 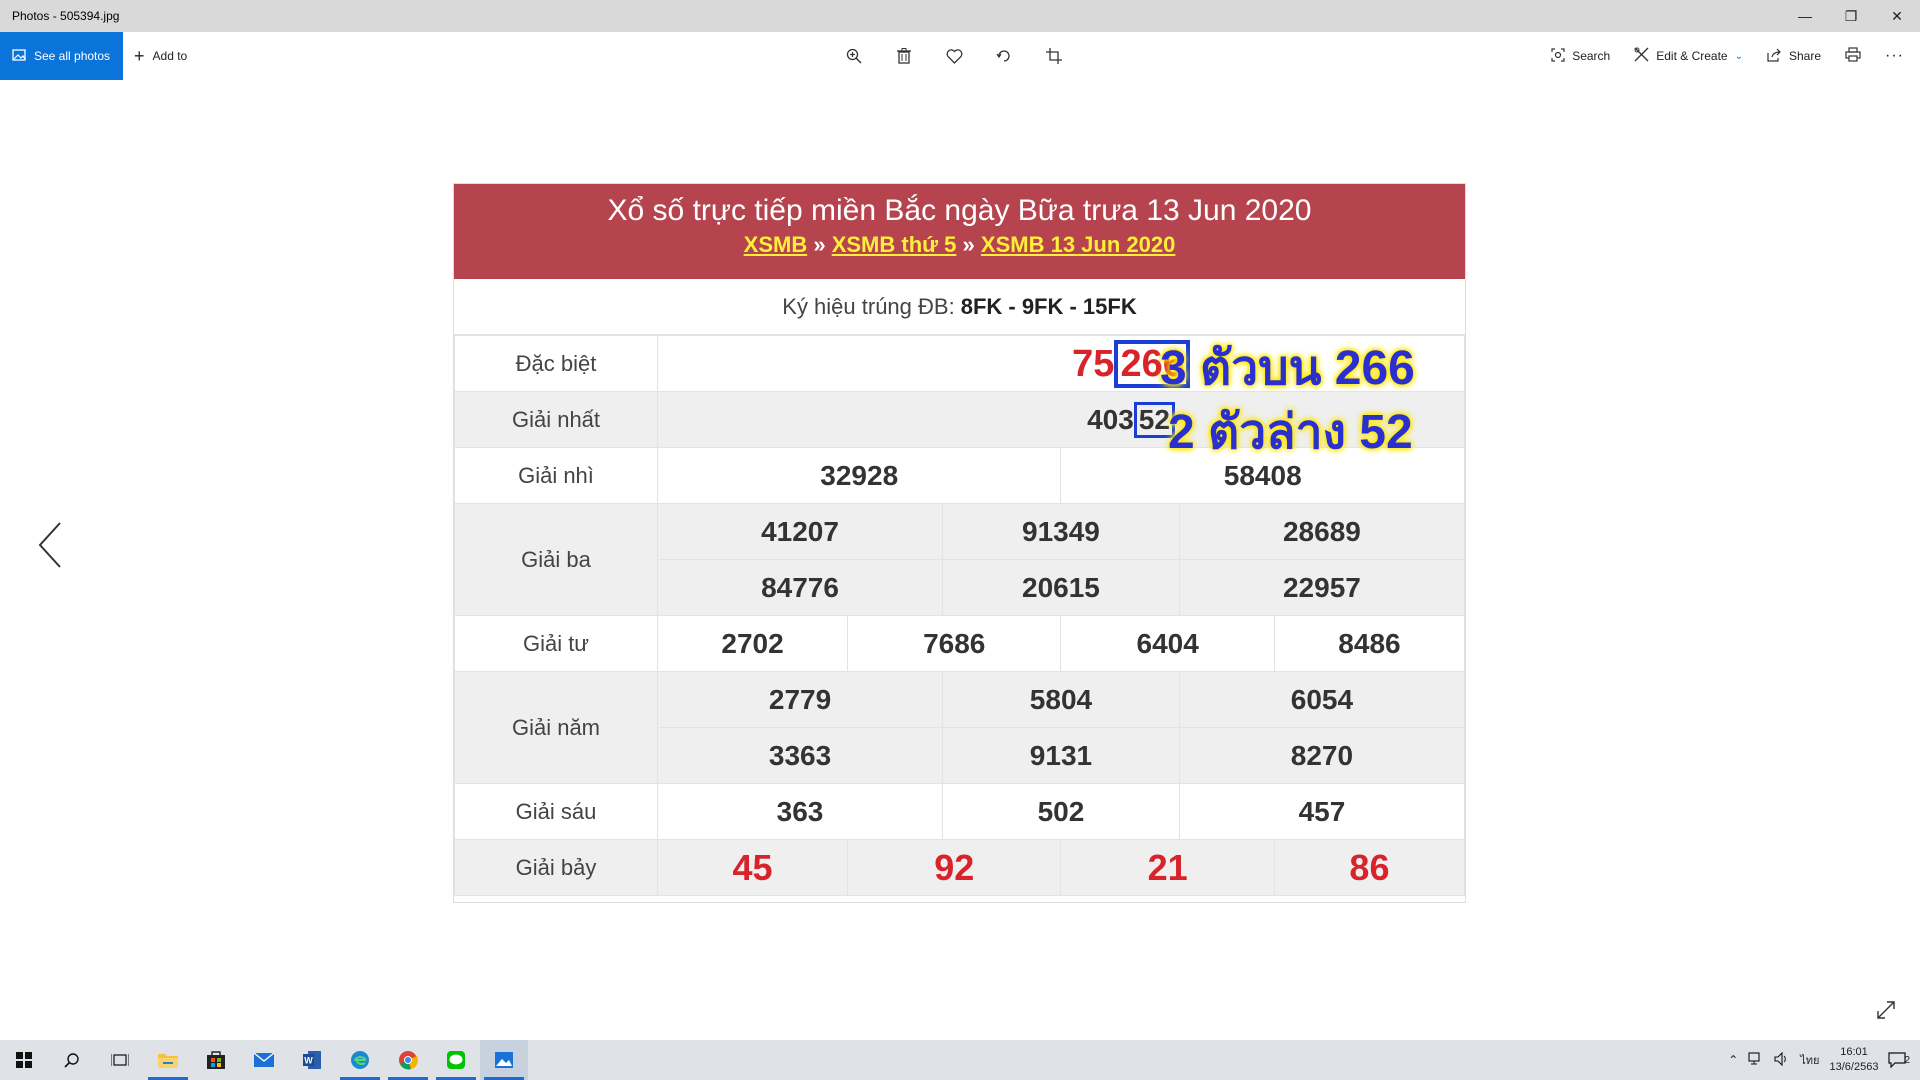 I want to click on table-cell: 20615, so click(x=1061, y=587).